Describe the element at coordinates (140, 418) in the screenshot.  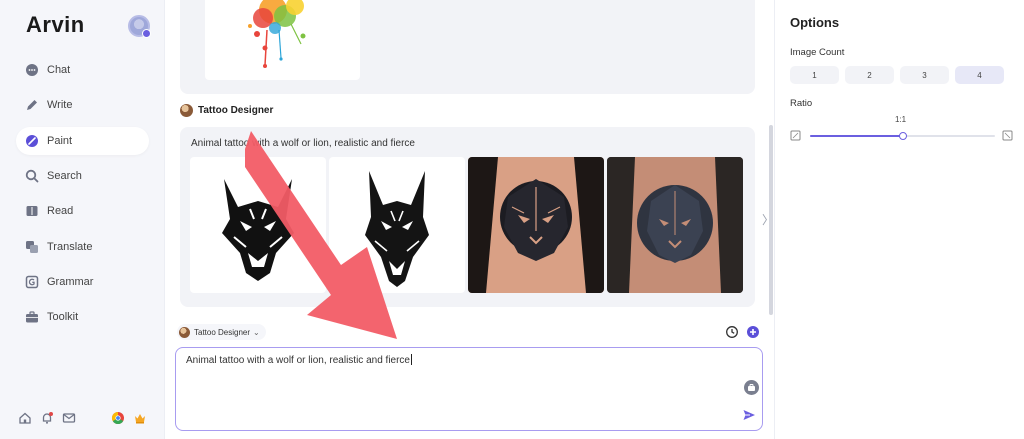
I see `crown-icon` at that location.